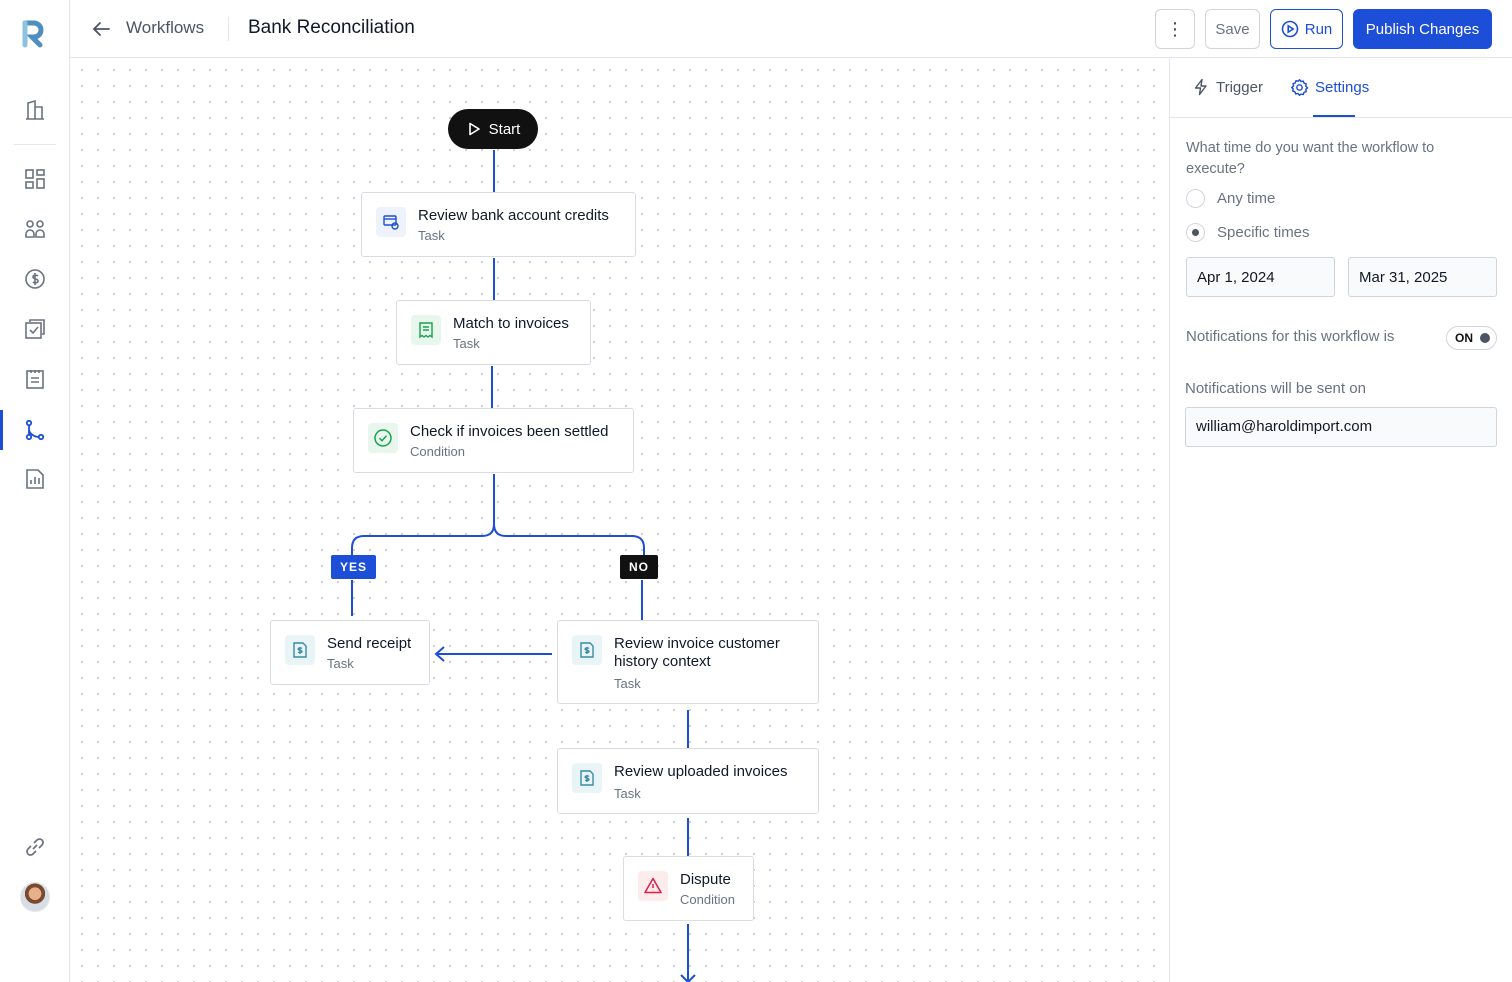 Image resolution: width=1512 pixels, height=982 pixels. Describe the element at coordinates (35, 847) in the screenshot. I see `link-icon` at that location.